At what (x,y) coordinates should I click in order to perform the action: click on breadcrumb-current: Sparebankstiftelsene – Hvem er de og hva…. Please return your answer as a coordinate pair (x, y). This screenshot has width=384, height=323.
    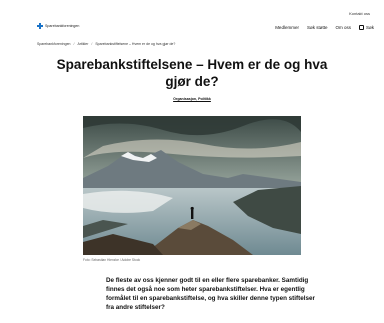
    Looking at the image, I should click on (135, 44).